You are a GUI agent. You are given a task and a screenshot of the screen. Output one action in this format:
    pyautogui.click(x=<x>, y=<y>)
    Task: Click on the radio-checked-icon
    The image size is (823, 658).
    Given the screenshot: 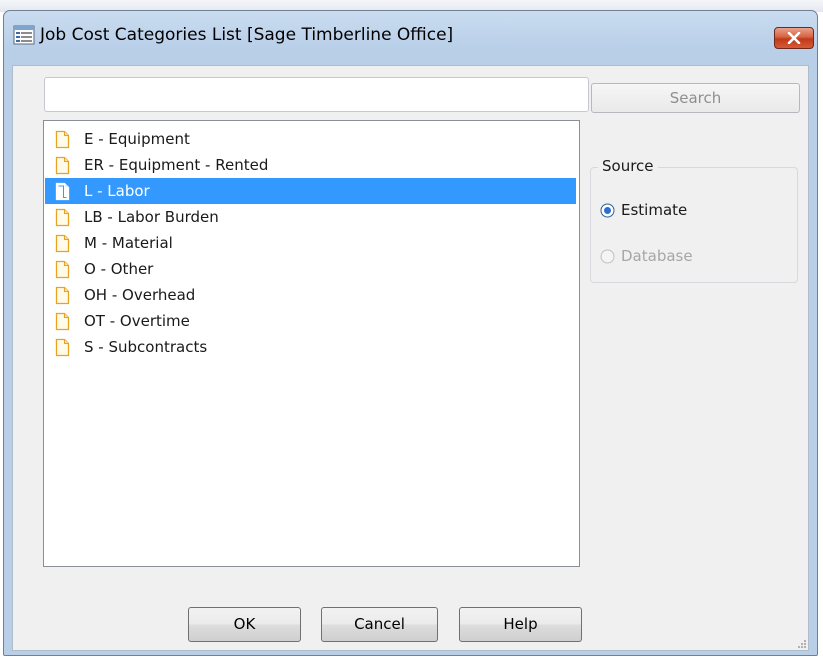 What is the action you would take?
    pyautogui.click(x=607, y=210)
    